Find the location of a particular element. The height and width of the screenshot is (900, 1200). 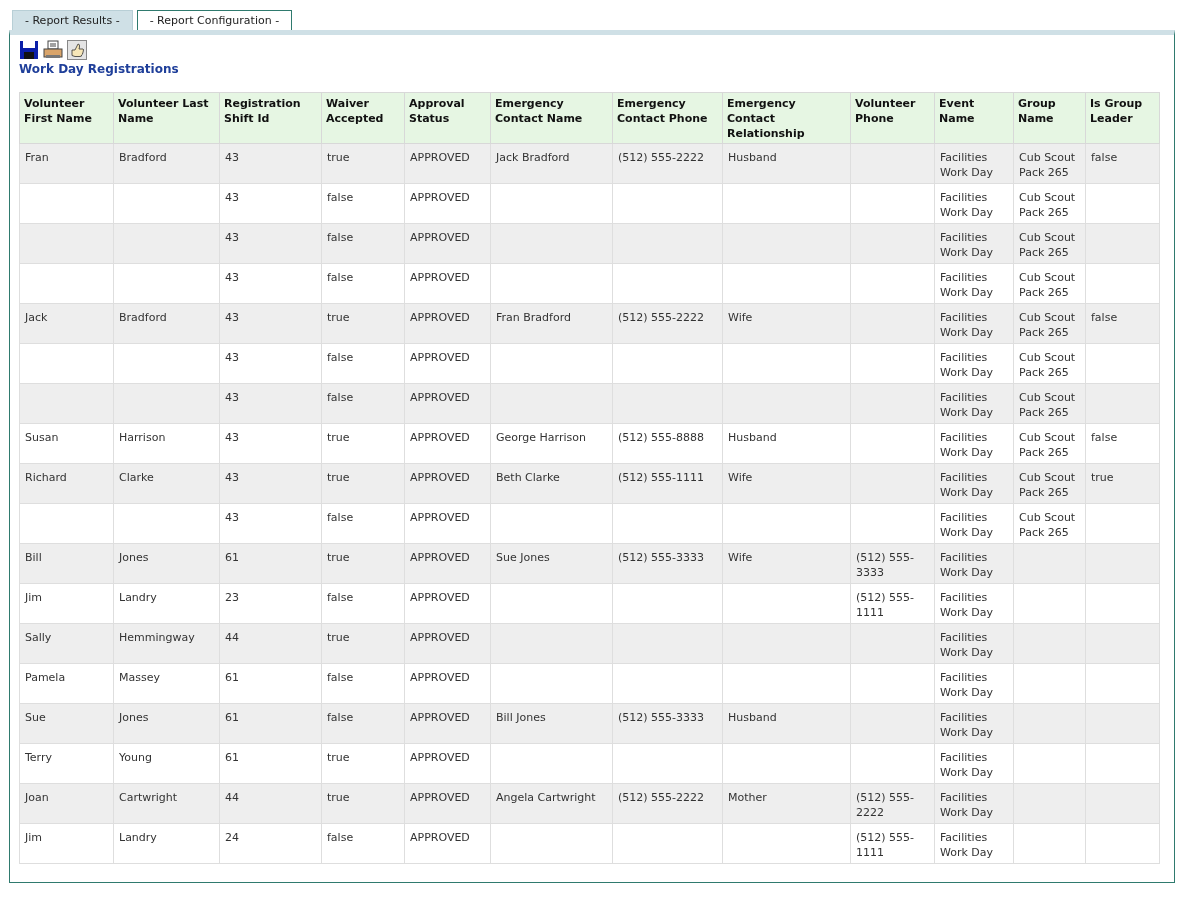

report-title: Work Day Registrations is located at coordinates (99, 69).